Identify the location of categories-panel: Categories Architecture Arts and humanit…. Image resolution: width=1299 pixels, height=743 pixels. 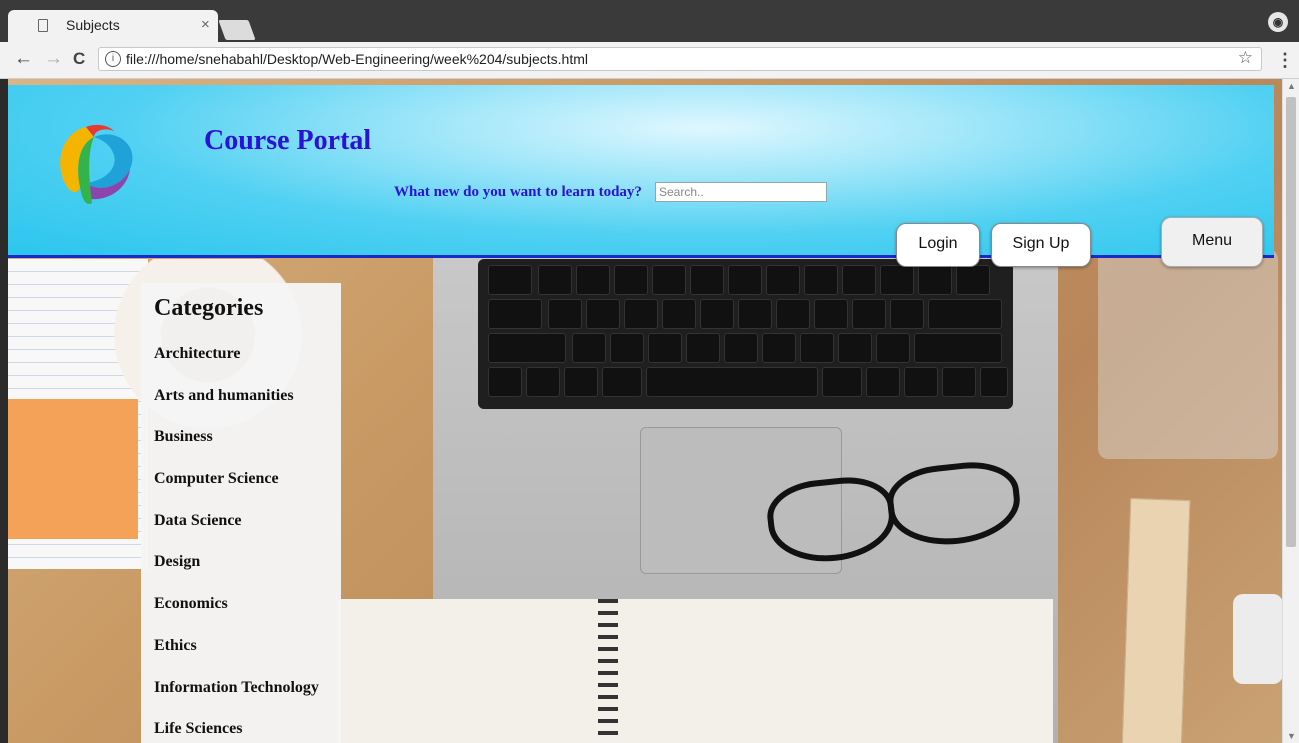
(241, 513).